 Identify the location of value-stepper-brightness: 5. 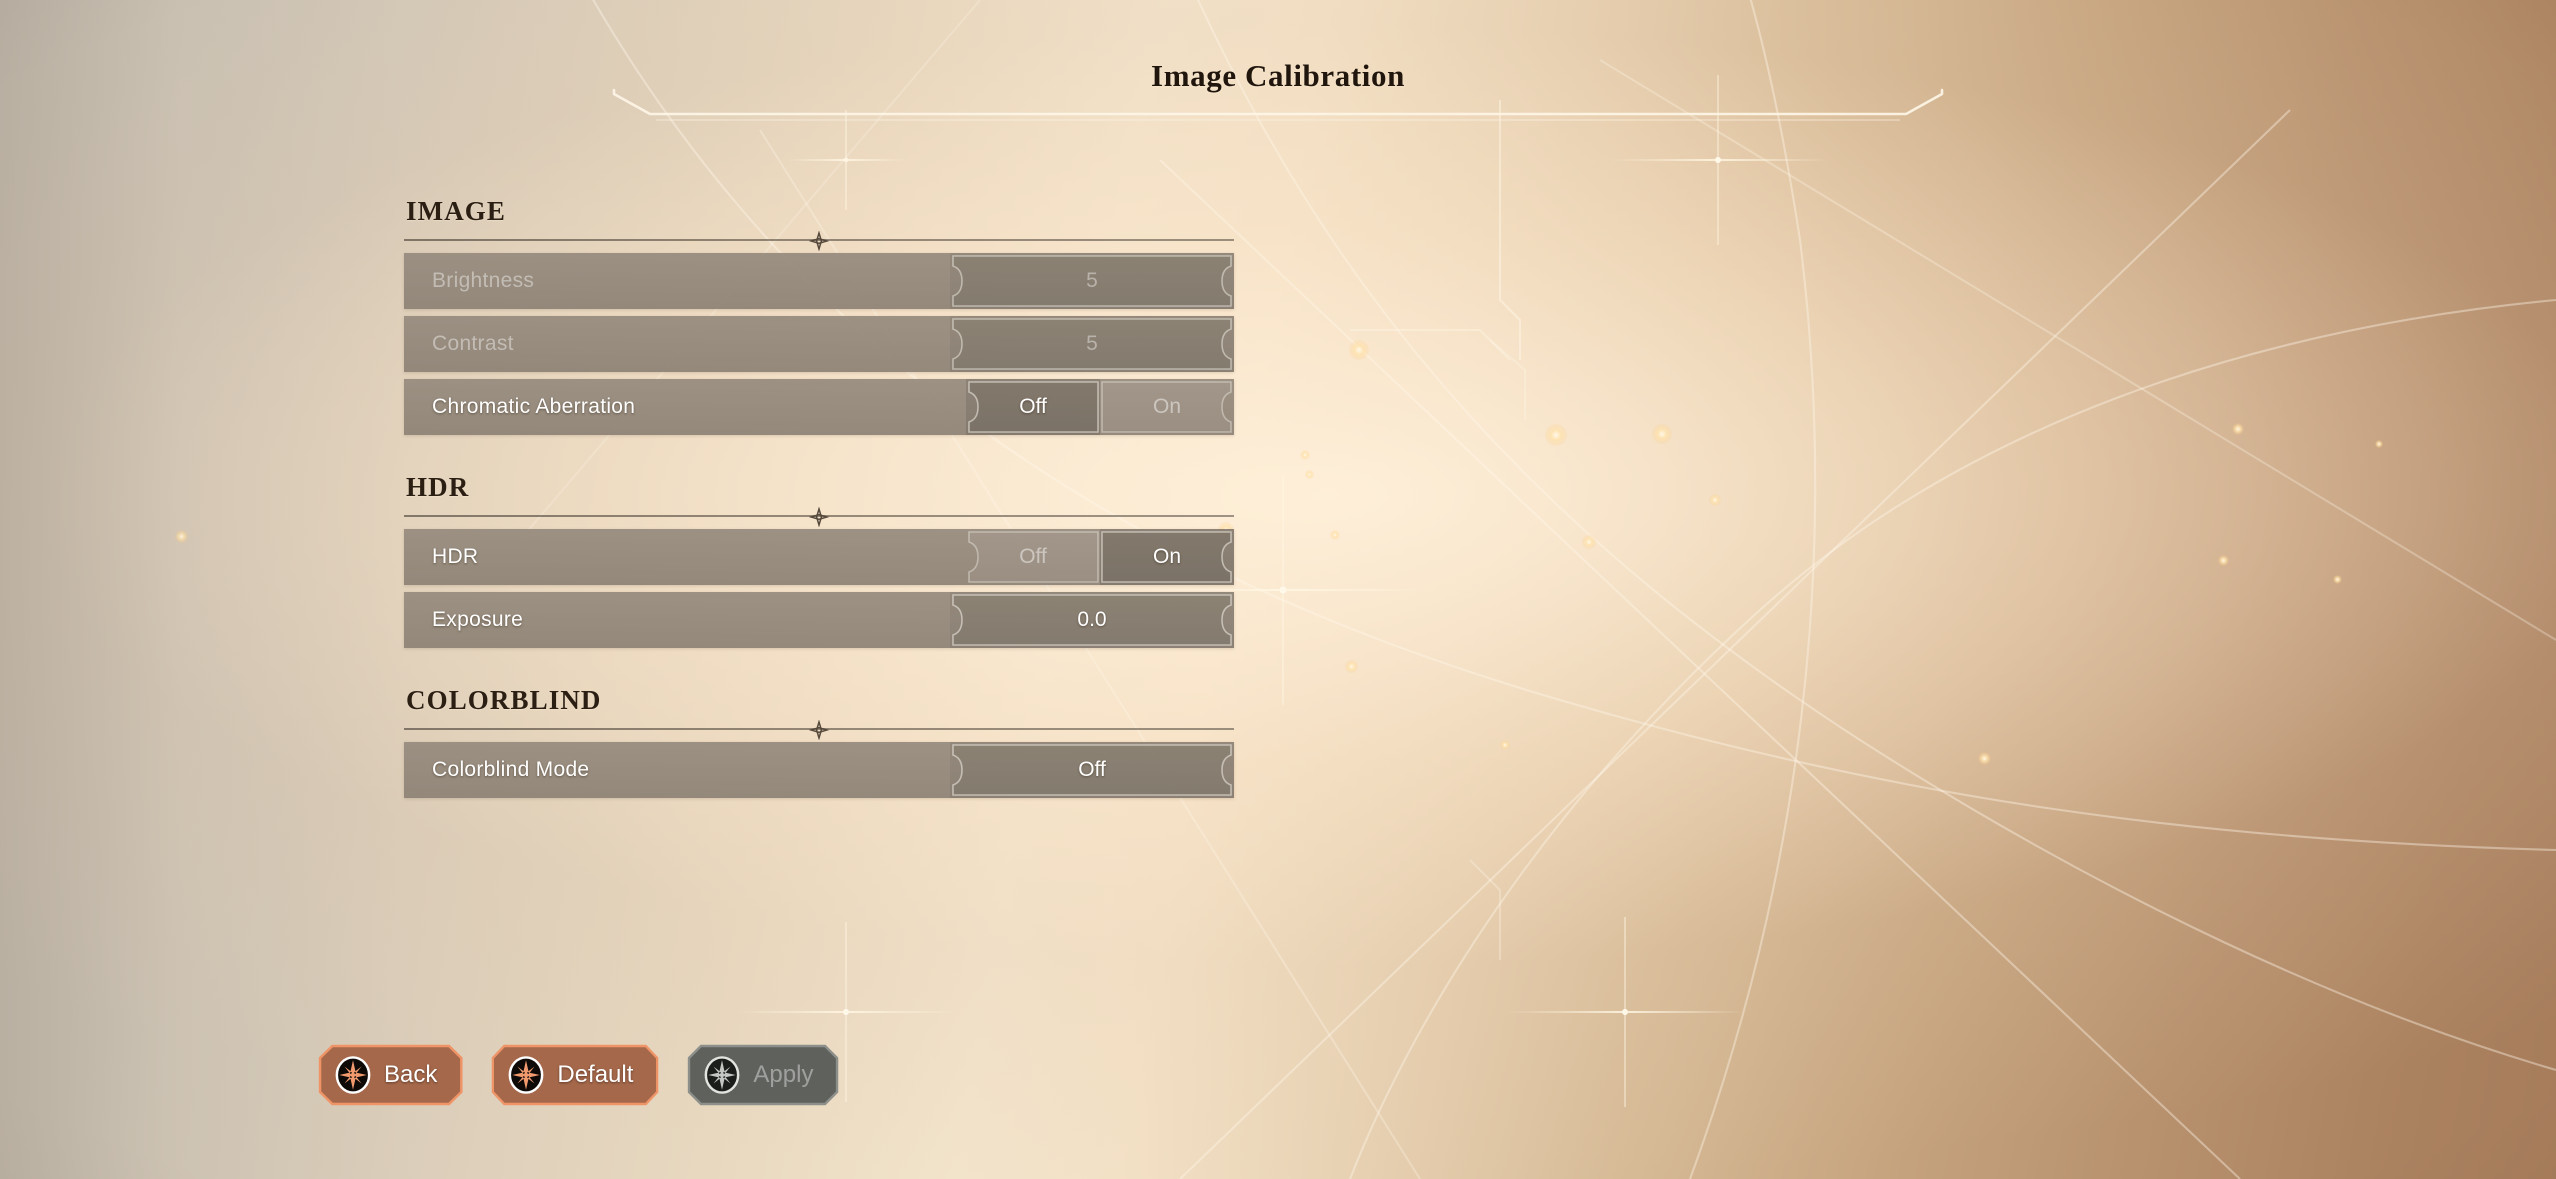
(1092, 281).